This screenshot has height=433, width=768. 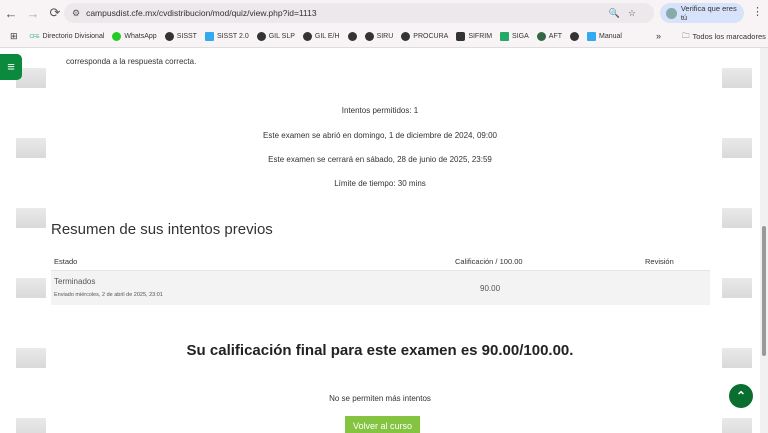 I want to click on bookmark: GIL E/H, so click(x=321, y=36).